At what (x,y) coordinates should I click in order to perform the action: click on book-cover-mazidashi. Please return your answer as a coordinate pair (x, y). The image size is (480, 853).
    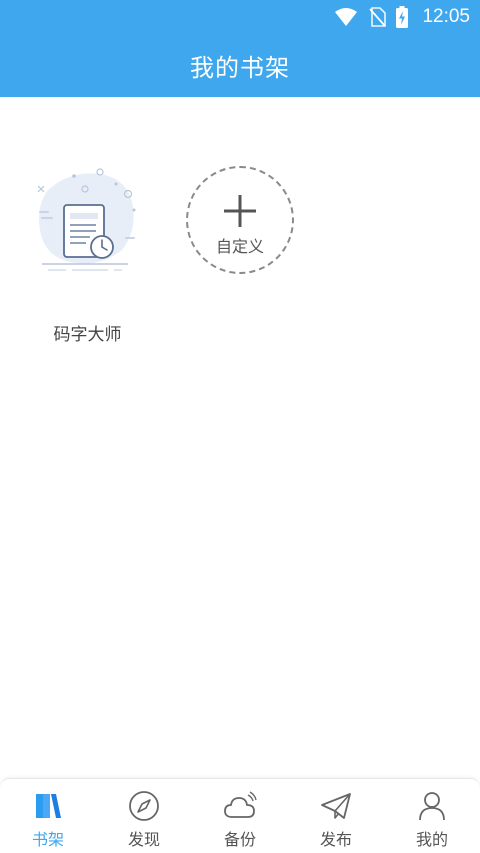
    Looking at the image, I should click on (87, 220).